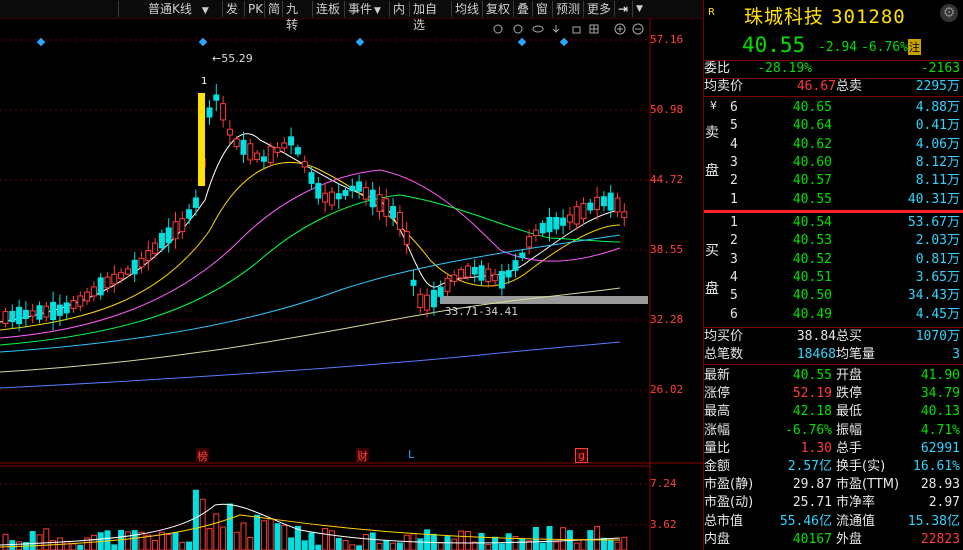 This screenshot has width=963, height=550. Describe the element at coordinates (784, 68) in the screenshot. I see `order-ratio-value: -28.19%` at that location.